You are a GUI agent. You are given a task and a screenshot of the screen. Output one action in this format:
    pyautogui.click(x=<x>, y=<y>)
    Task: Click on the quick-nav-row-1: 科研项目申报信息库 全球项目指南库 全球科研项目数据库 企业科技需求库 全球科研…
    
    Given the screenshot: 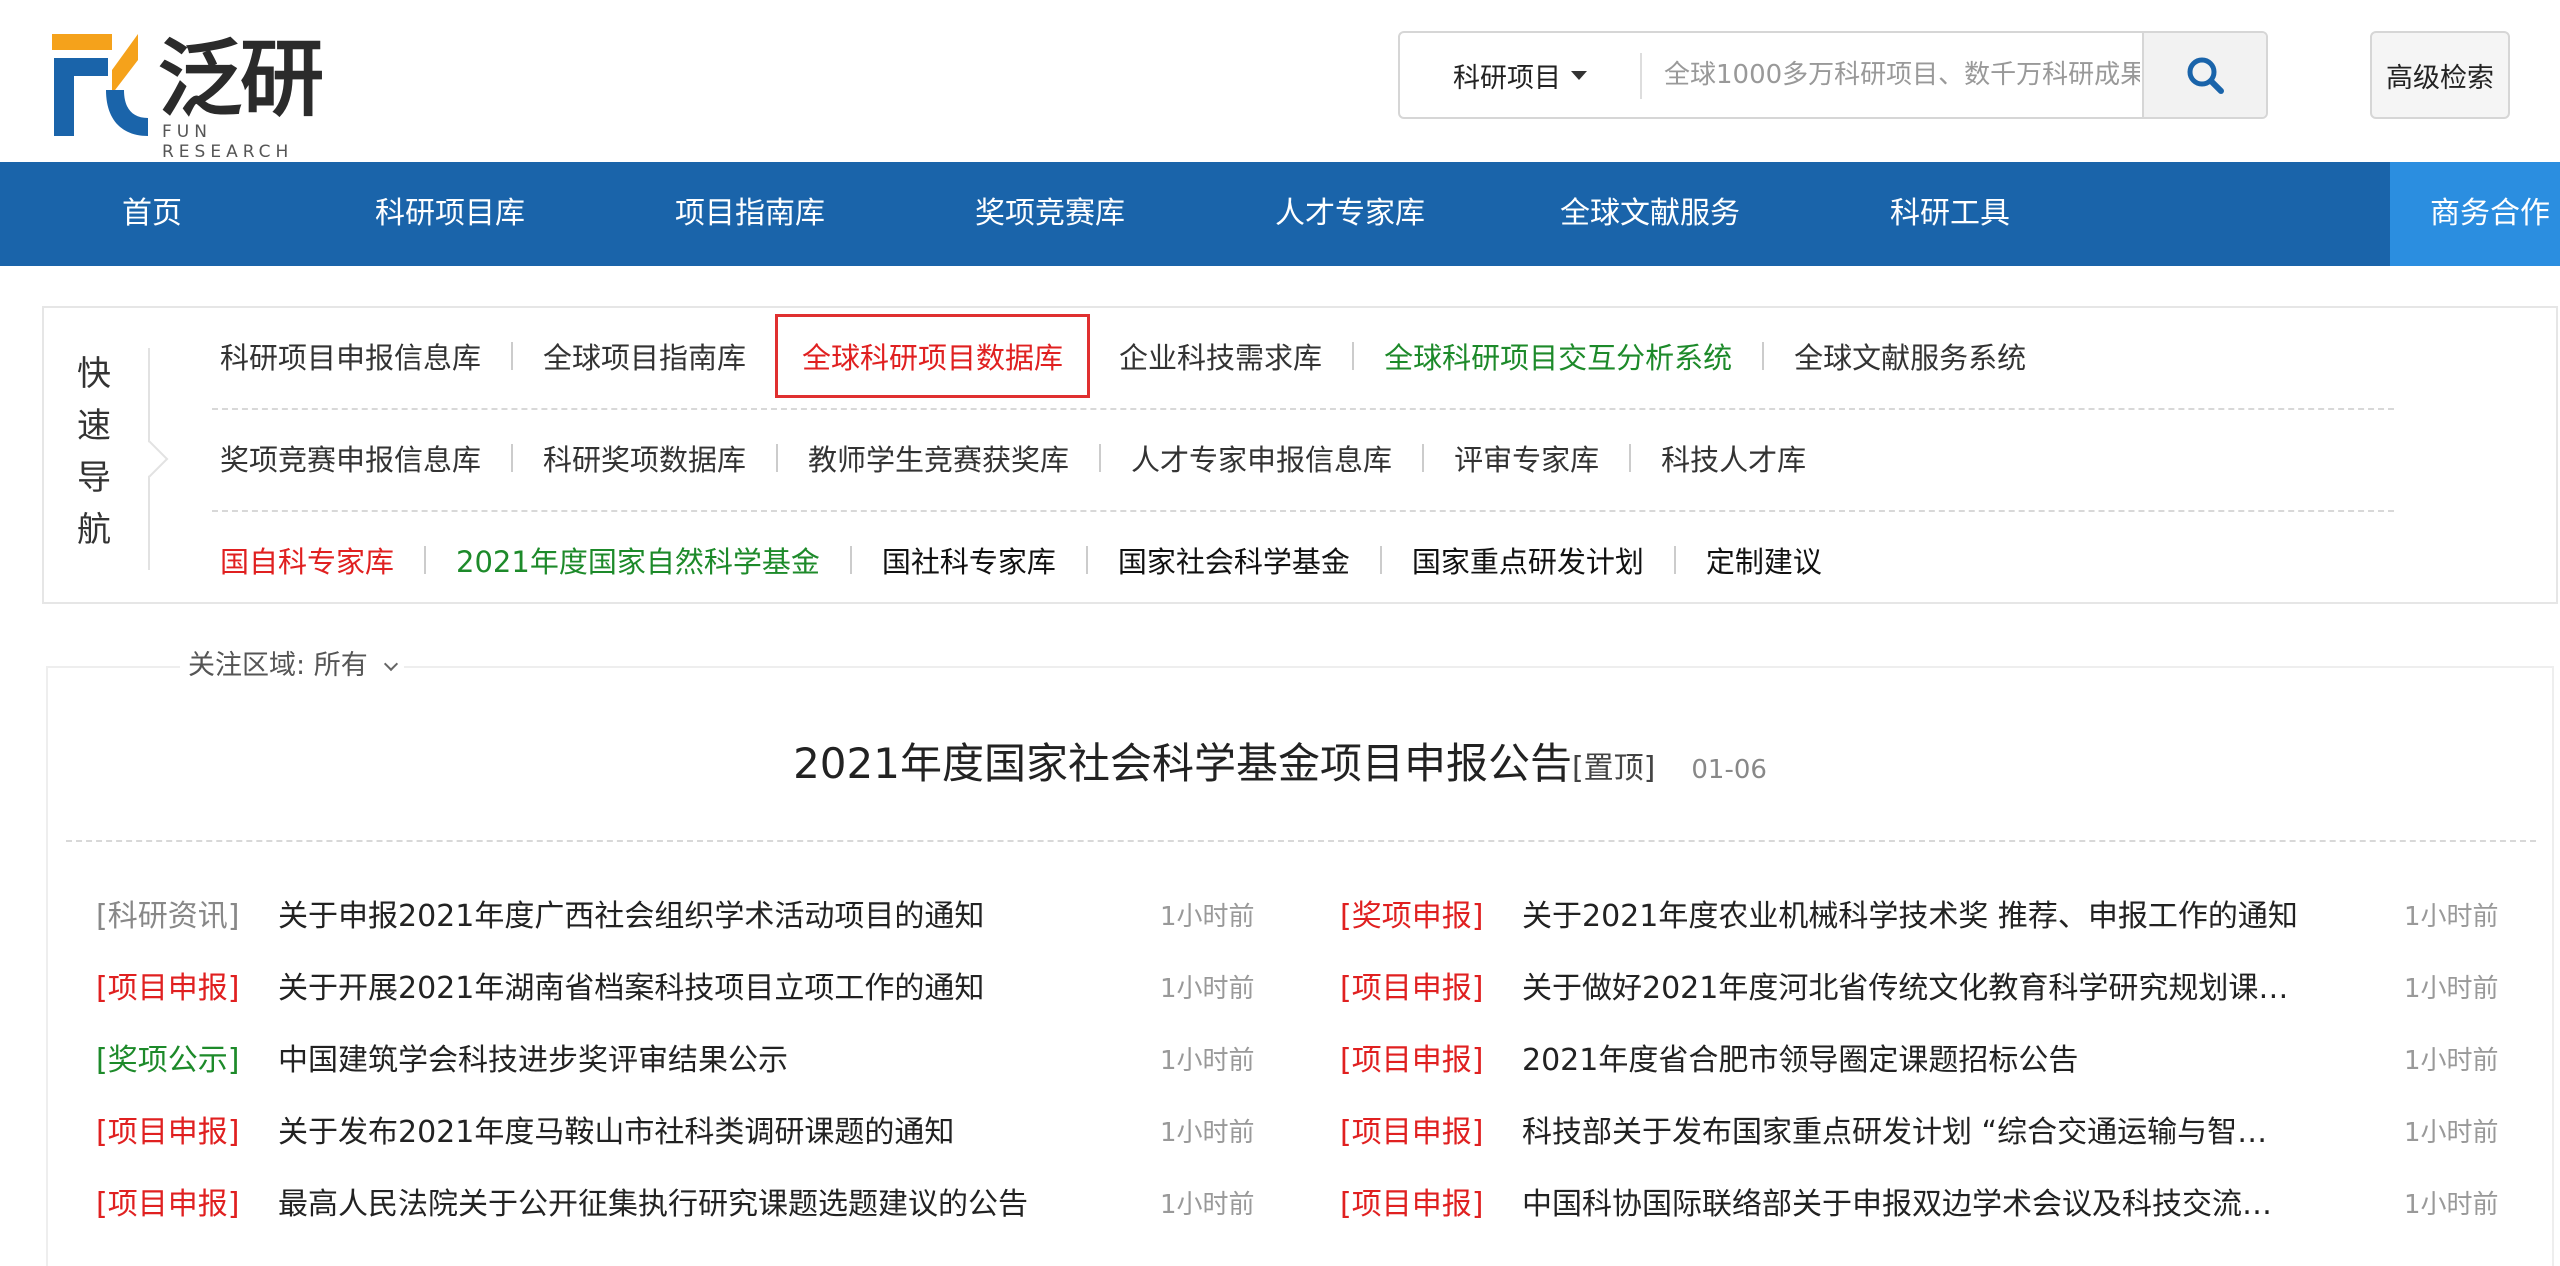 What is the action you would take?
    pyautogui.click(x=1113, y=356)
    